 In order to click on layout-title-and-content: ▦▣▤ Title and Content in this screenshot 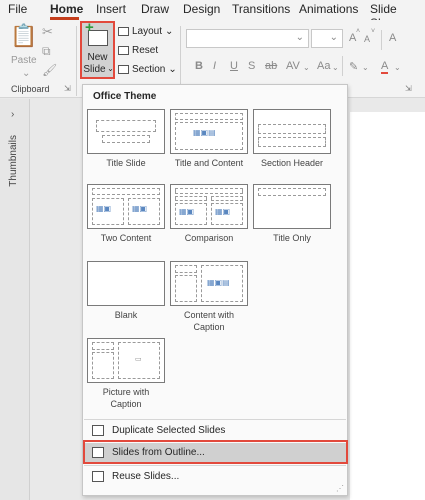, I will do `click(209, 139)`.